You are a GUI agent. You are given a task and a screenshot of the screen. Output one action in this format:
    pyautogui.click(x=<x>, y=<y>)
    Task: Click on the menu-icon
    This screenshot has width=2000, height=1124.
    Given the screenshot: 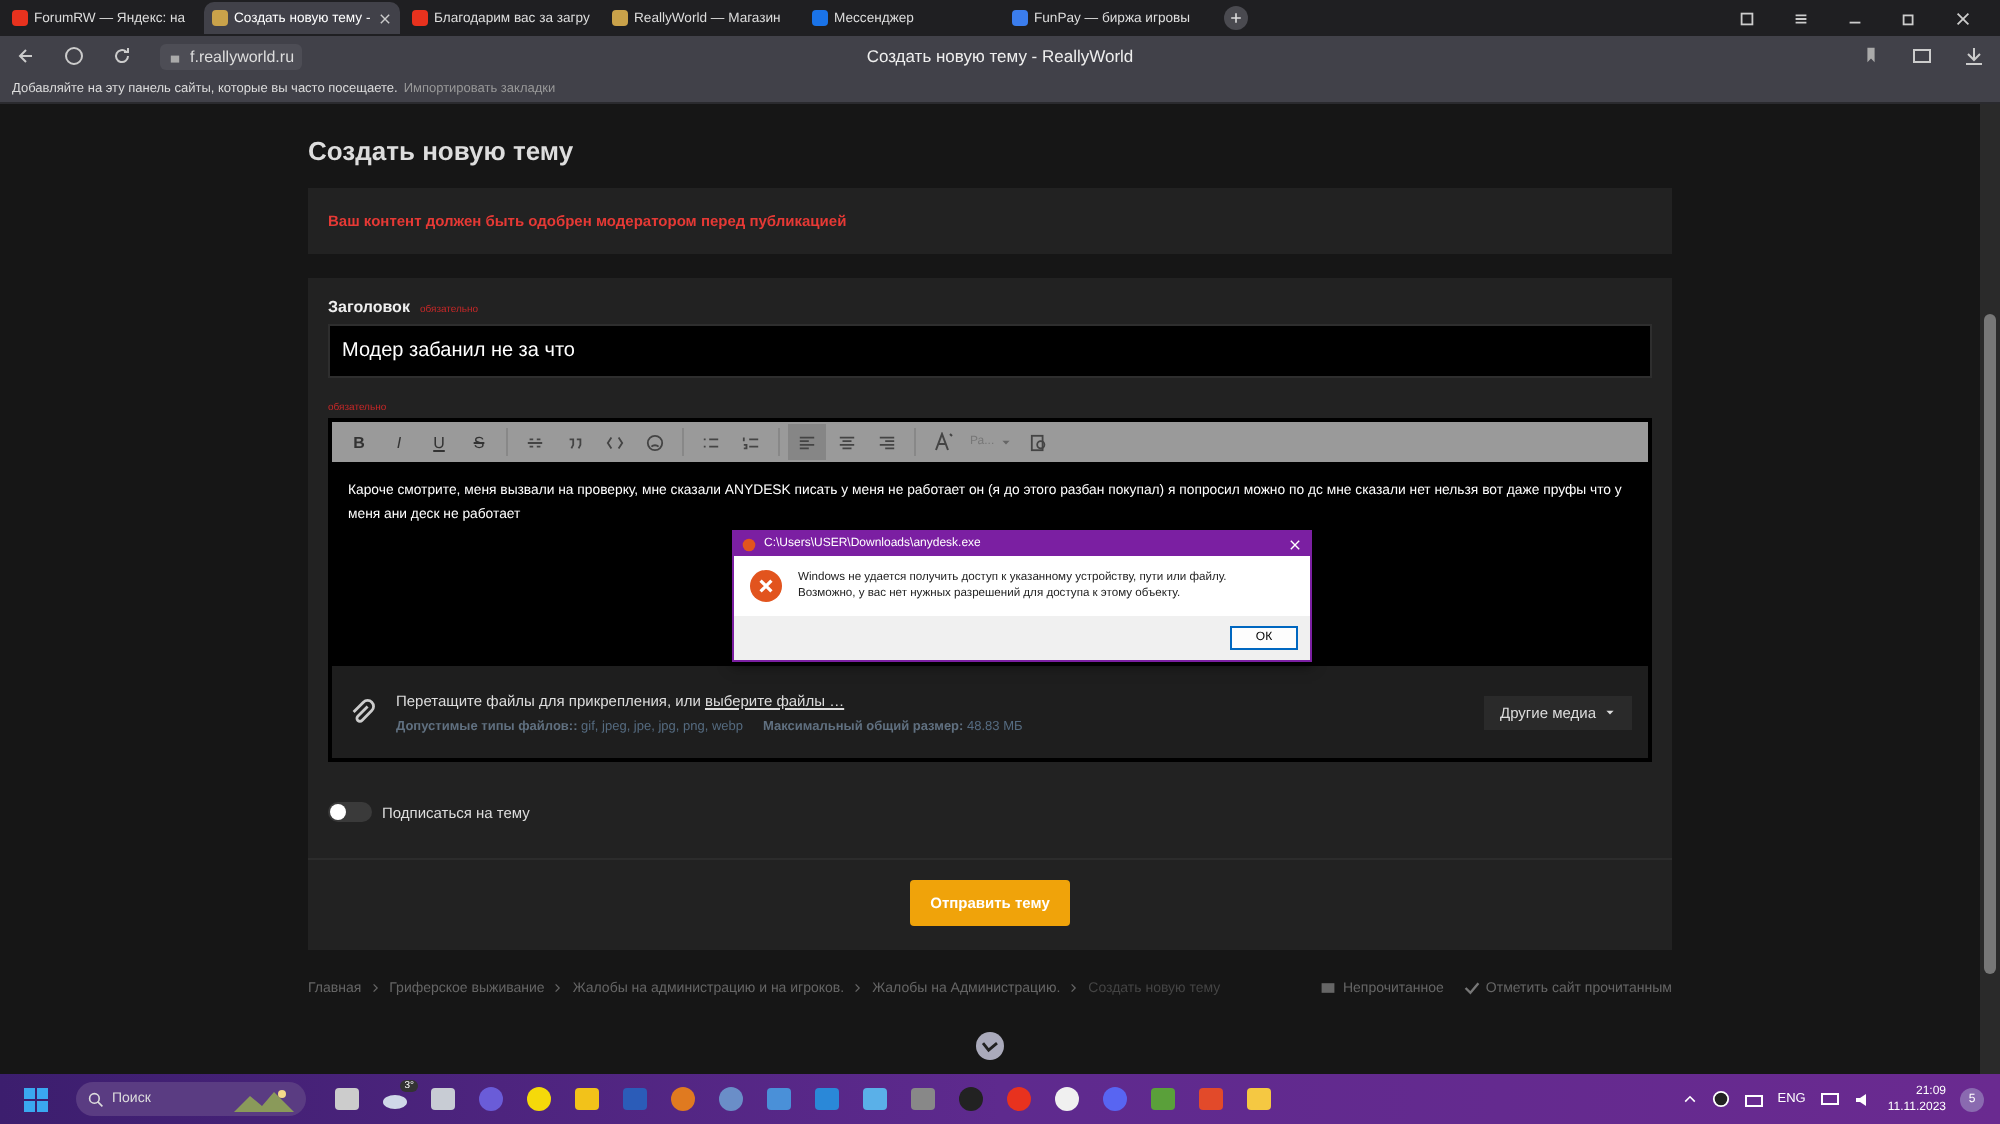 What is the action you would take?
    pyautogui.click(x=1801, y=18)
    